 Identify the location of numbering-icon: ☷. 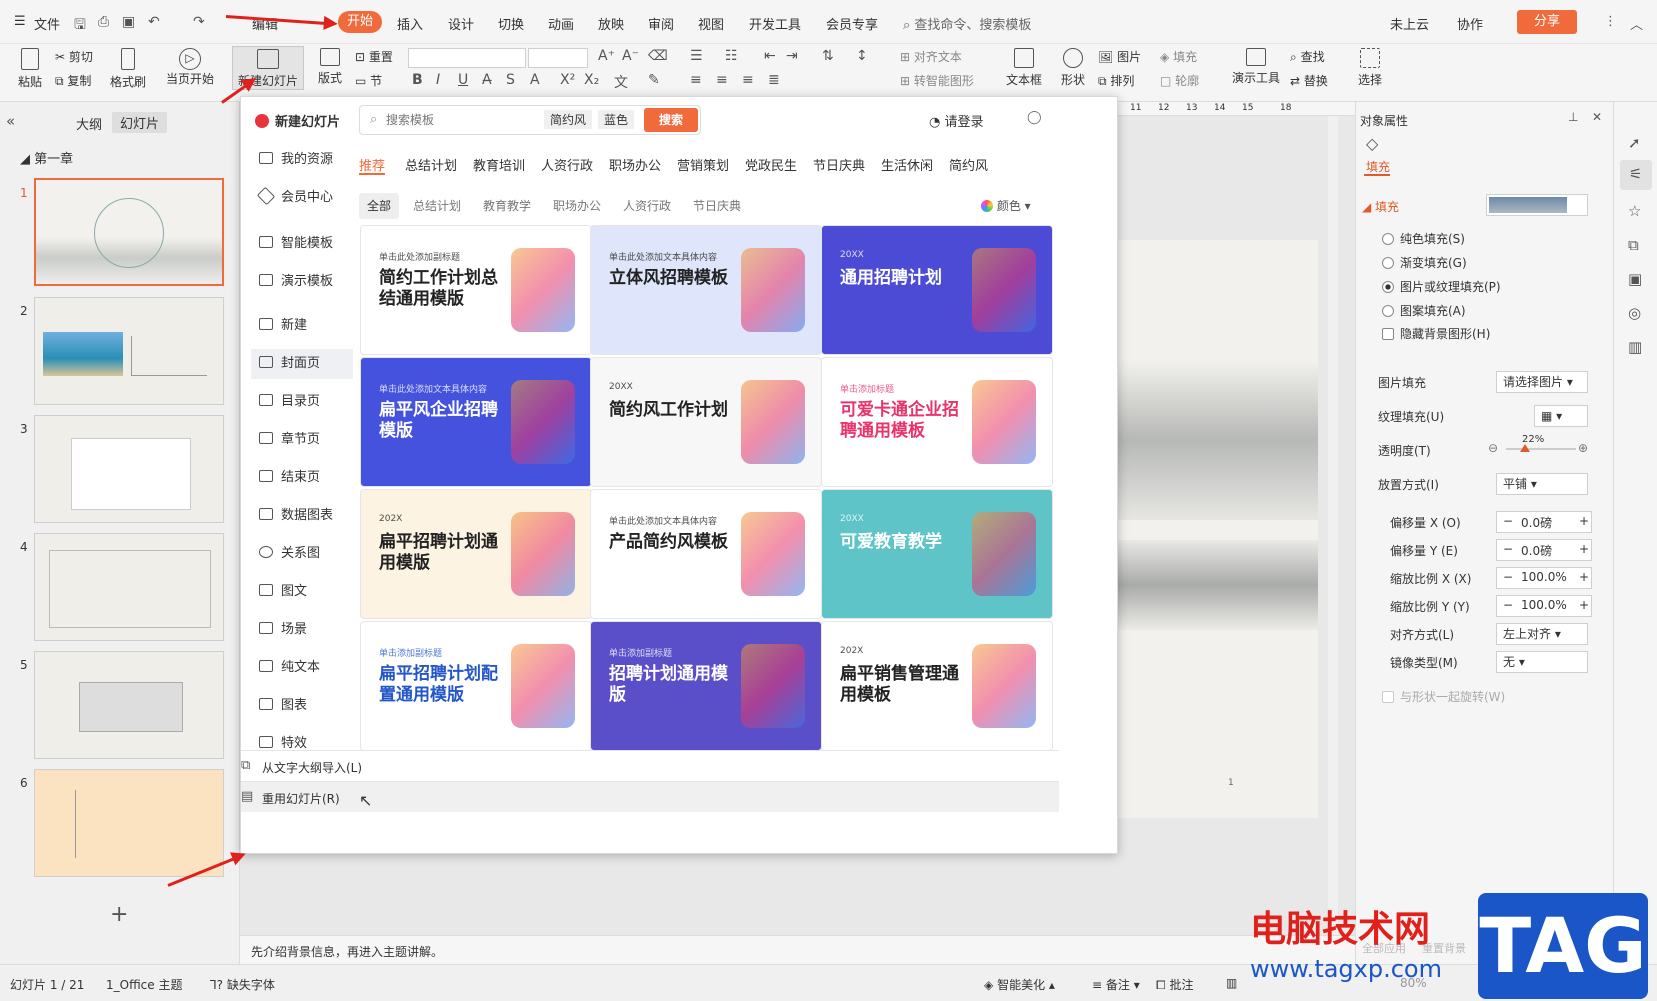
(731, 56).